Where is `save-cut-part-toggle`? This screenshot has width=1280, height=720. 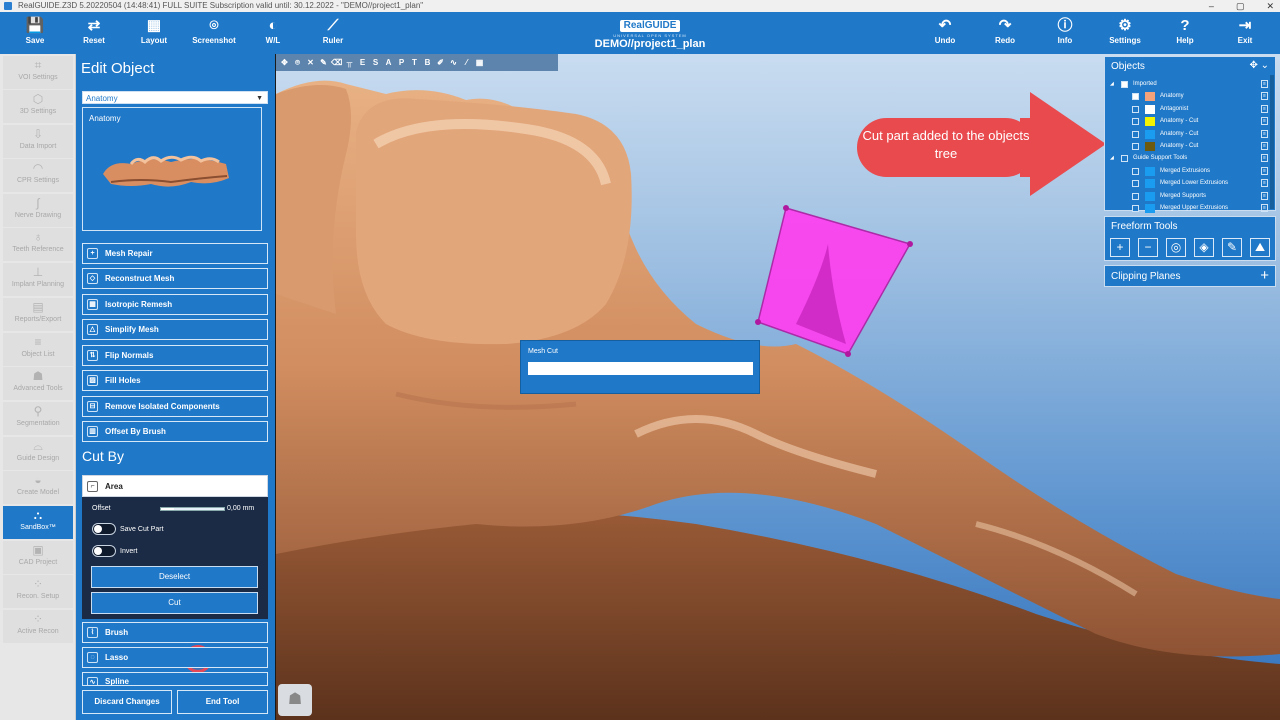
save-cut-part-toggle is located at coordinates (104, 529).